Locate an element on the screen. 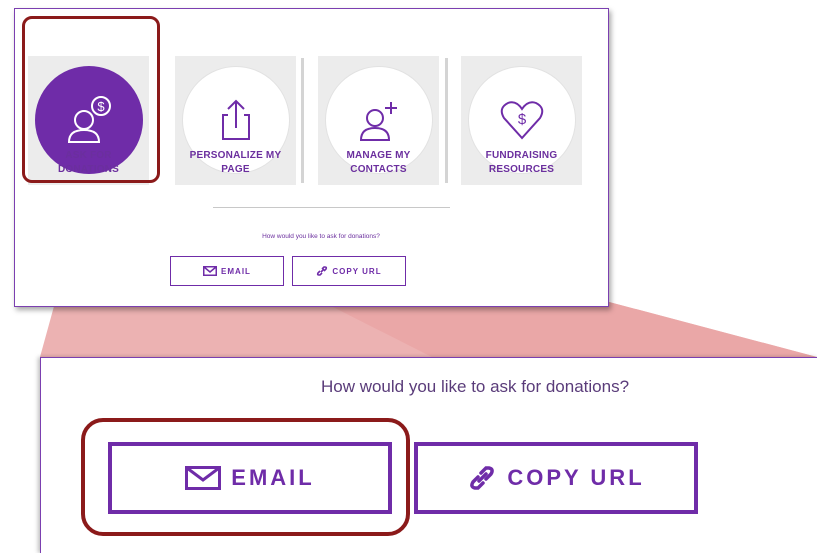 Image resolution: width=817 pixels, height=553 pixels. heart-dollar-icon: $ is located at coordinates (522, 120).